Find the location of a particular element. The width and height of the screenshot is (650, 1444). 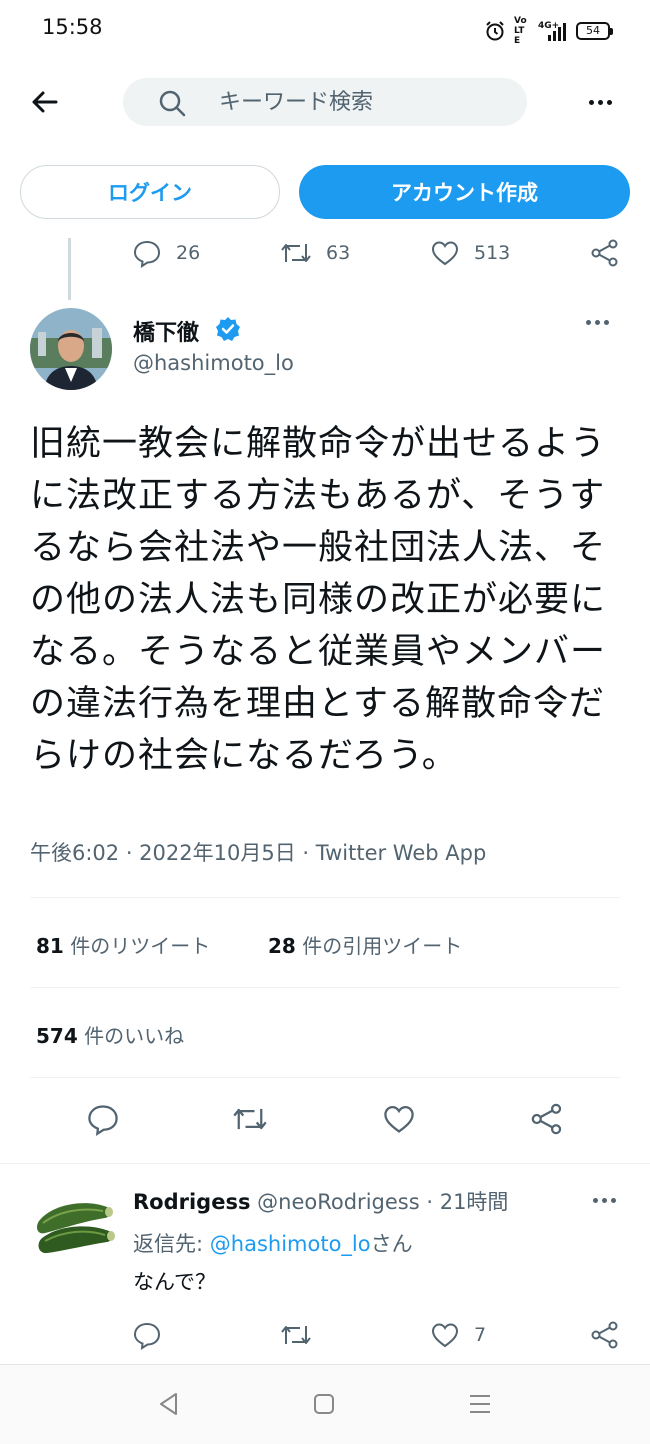

reply-text: なんで？ is located at coordinates (174, 1282).